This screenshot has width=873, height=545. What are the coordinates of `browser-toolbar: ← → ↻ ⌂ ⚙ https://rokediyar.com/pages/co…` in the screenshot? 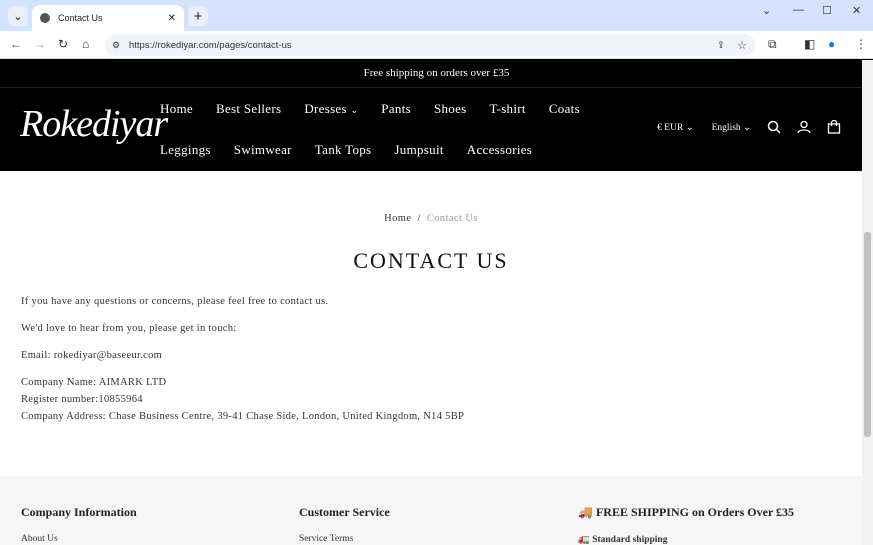 It's located at (436, 45).